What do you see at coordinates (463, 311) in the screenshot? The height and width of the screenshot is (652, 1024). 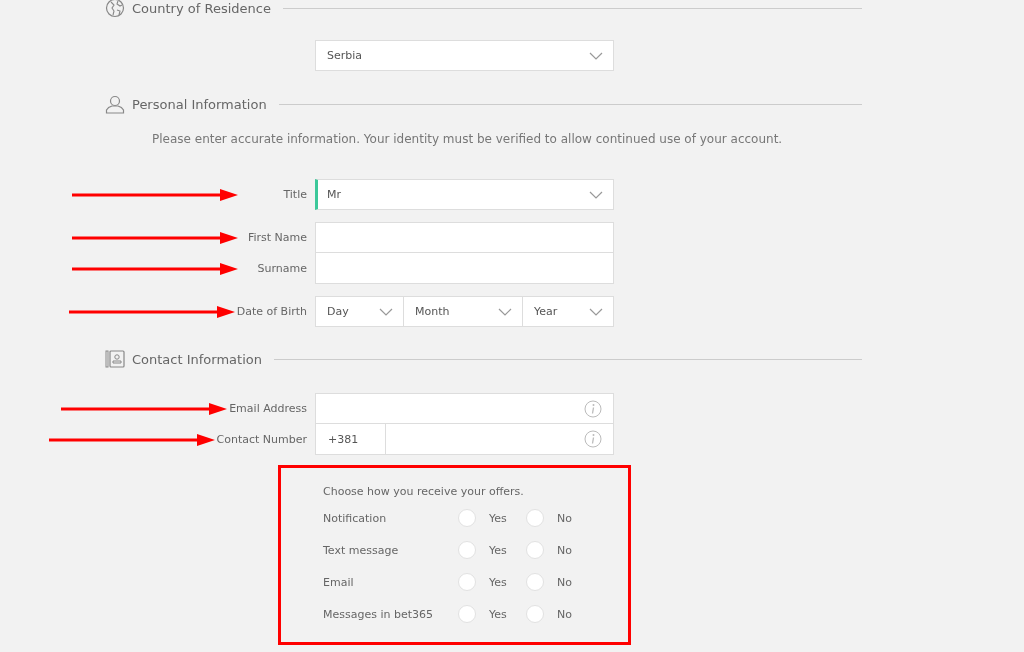 I see `select-field: Month` at bounding box center [463, 311].